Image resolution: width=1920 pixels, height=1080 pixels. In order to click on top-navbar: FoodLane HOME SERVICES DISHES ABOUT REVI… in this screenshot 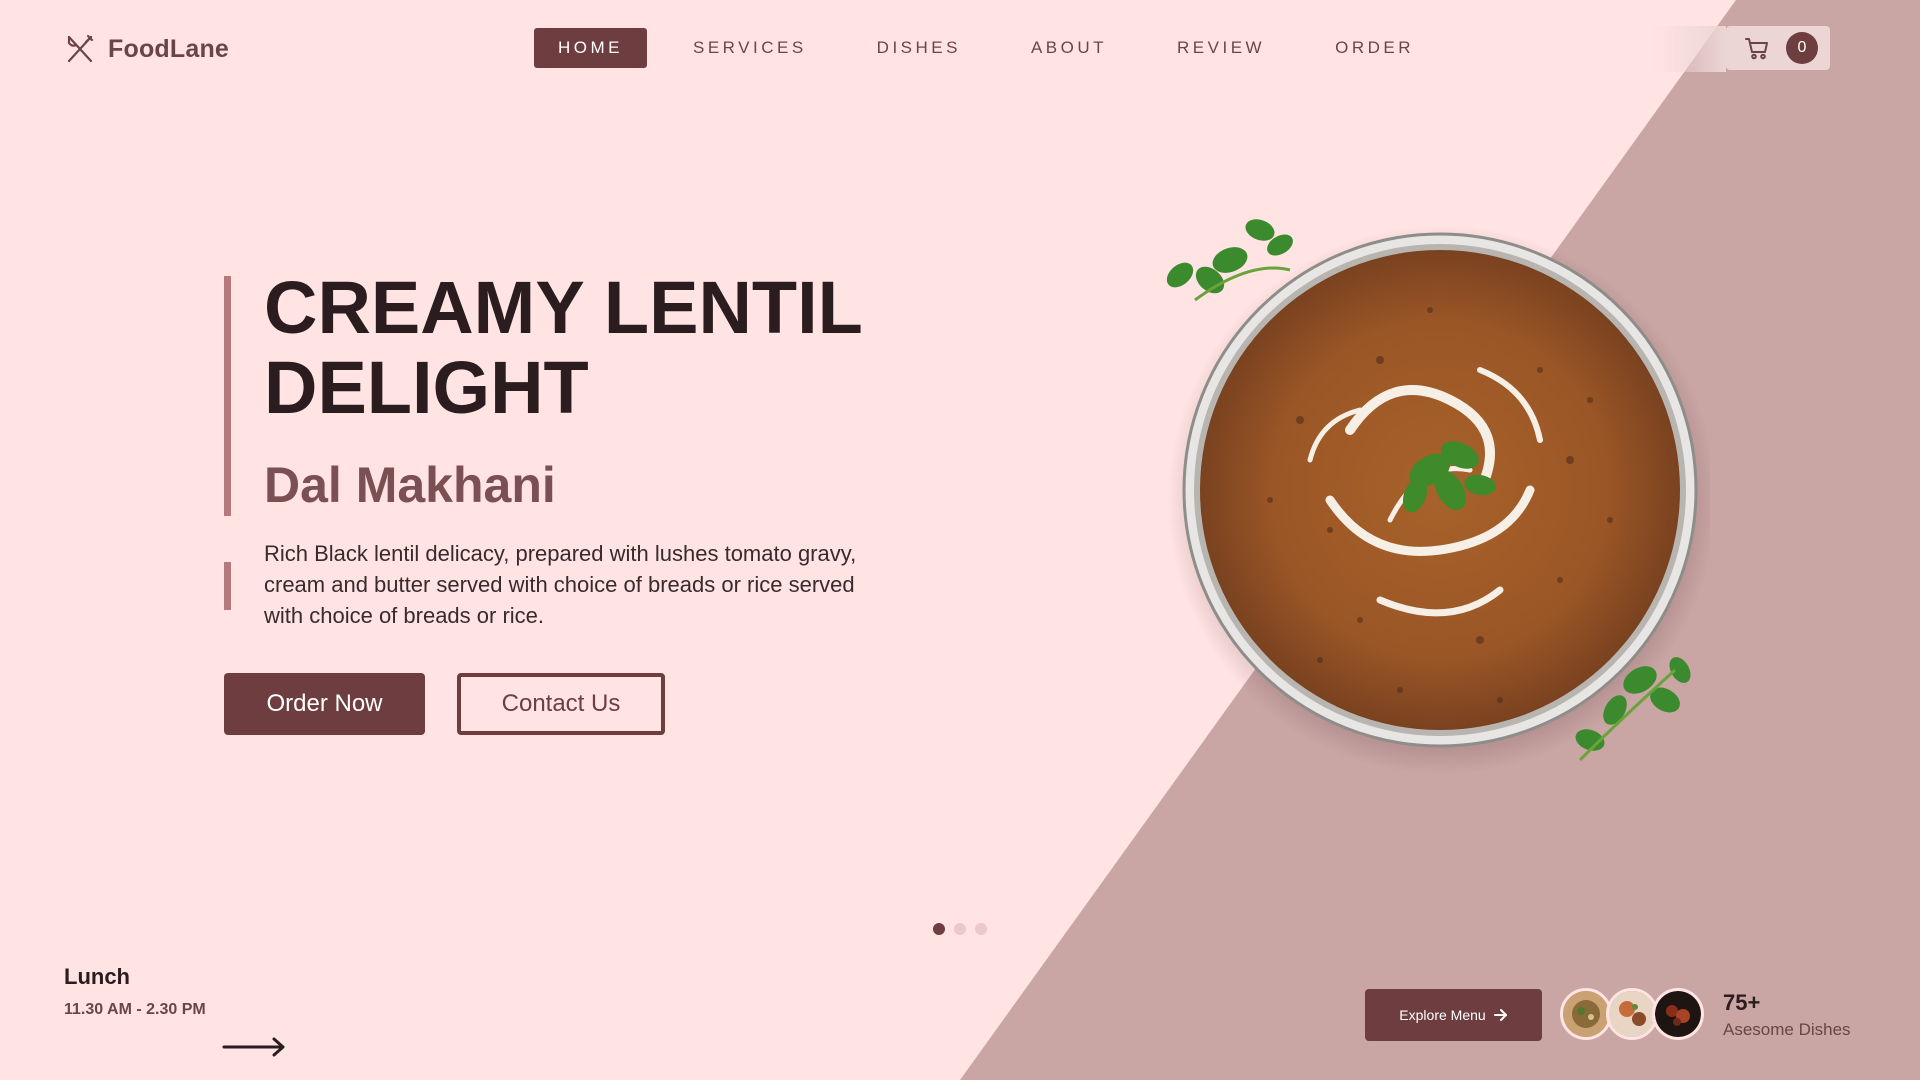, I will do `click(960, 48)`.